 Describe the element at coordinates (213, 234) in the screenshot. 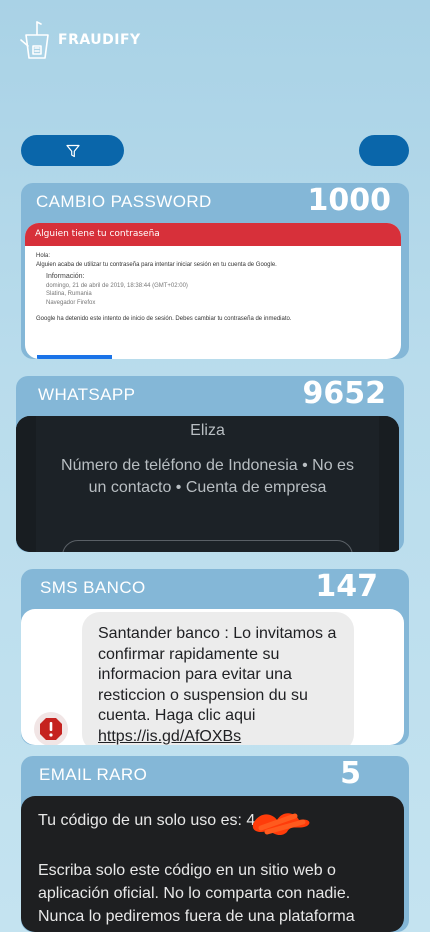

I see `mail-header: Alguien tiene tu contraseña` at that location.